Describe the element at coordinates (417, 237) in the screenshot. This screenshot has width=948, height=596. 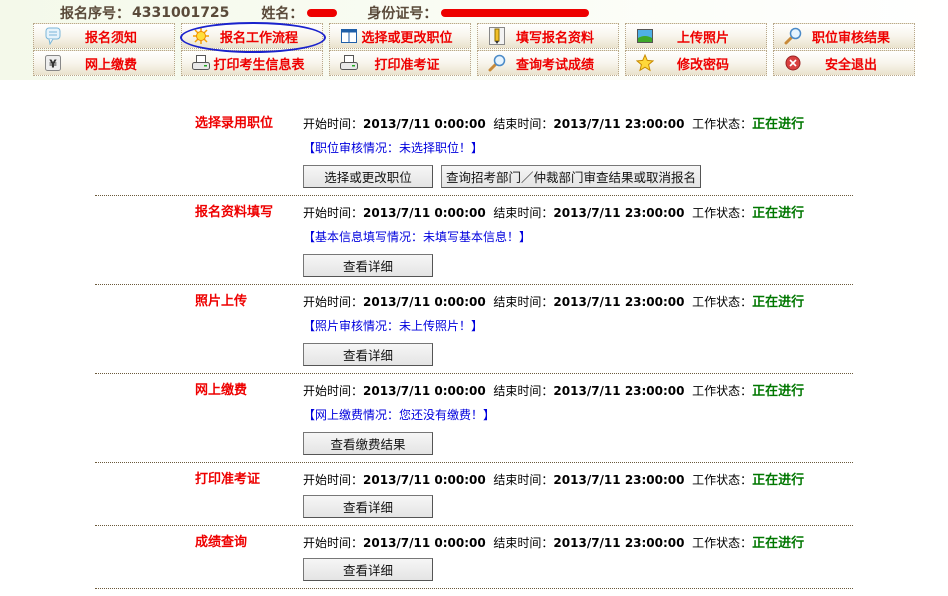
I see `step-note: 【基本信息填写情况：未填写基本信息！】` at that location.